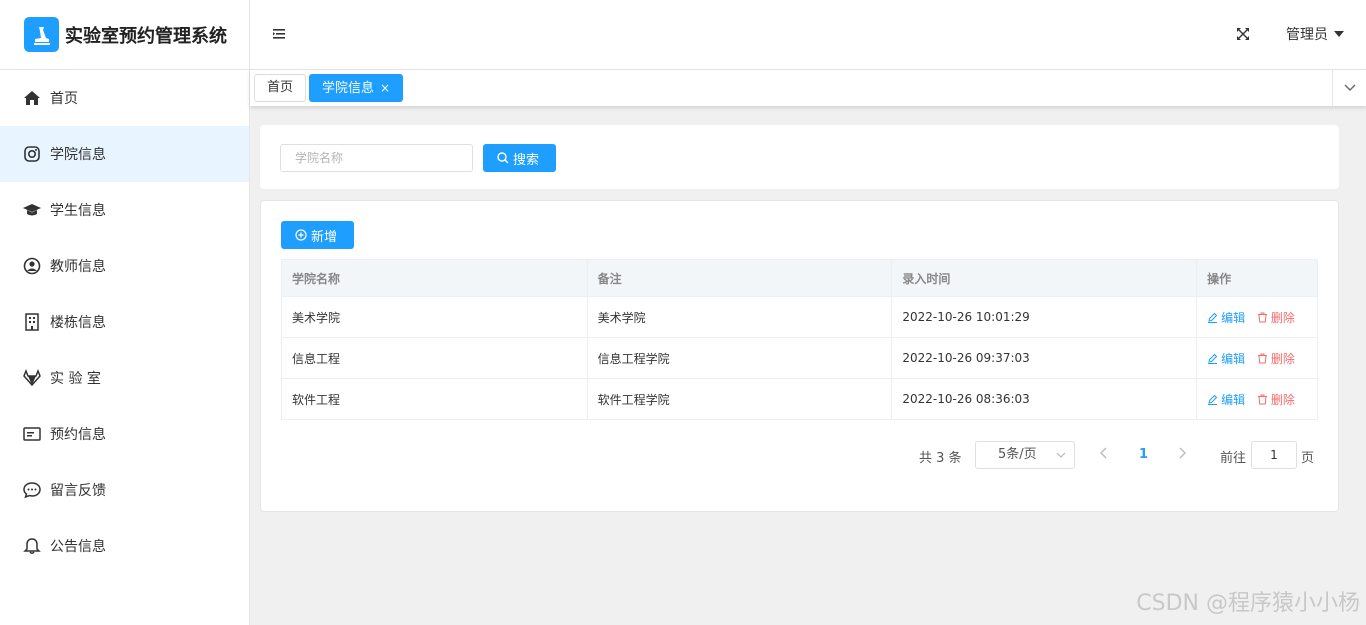 The height and width of the screenshot is (625, 1366). Describe the element at coordinates (124, 546) in the screenshot. I see `sidebar-item-notice: 公告信息` at that location.